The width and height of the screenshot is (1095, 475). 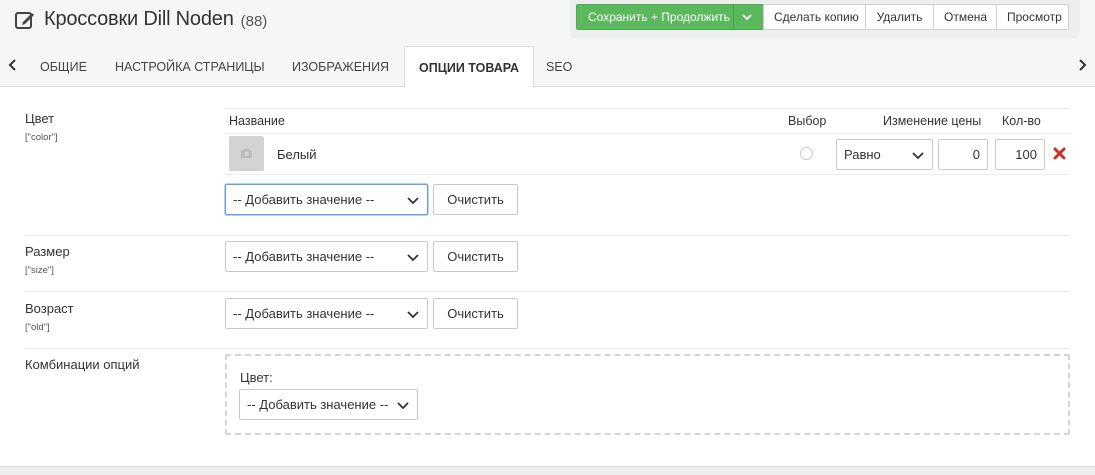 I want to click on column-header-name: Название, so click(x=257, y=121).